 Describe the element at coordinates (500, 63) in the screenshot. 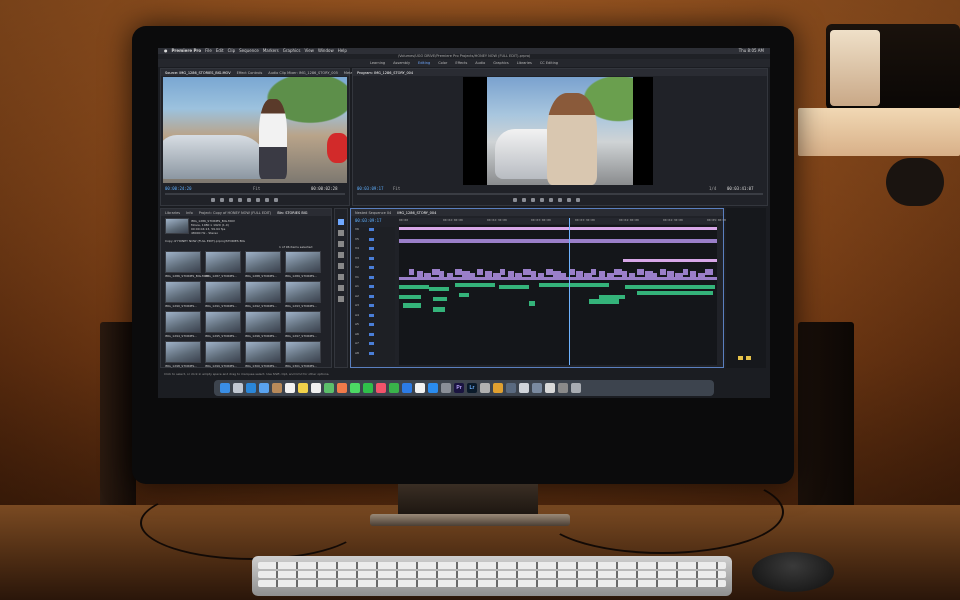

I see `workspace-graphics: Graphics` at that location.